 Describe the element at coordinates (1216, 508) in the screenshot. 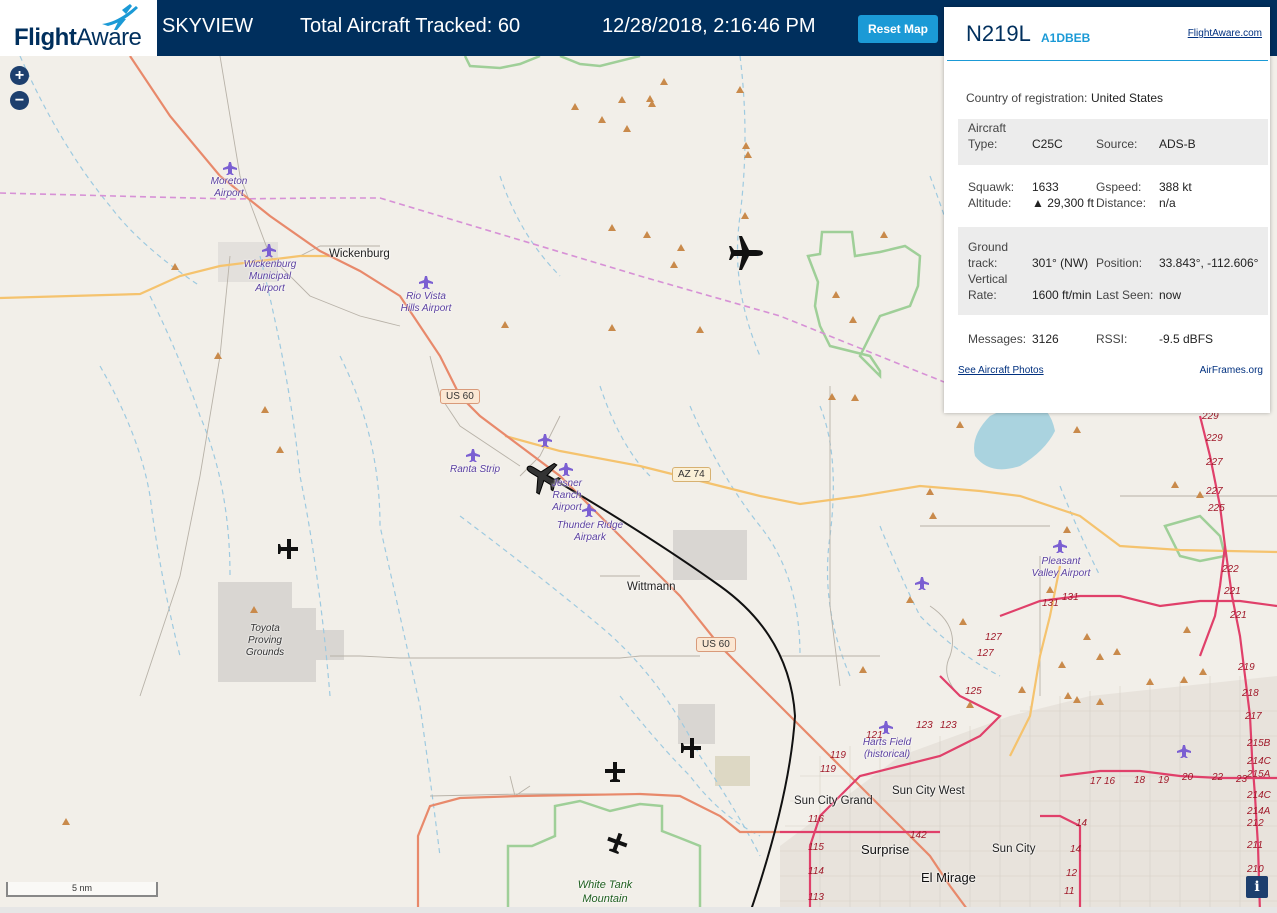

I see `exit-number: 225` at that location.